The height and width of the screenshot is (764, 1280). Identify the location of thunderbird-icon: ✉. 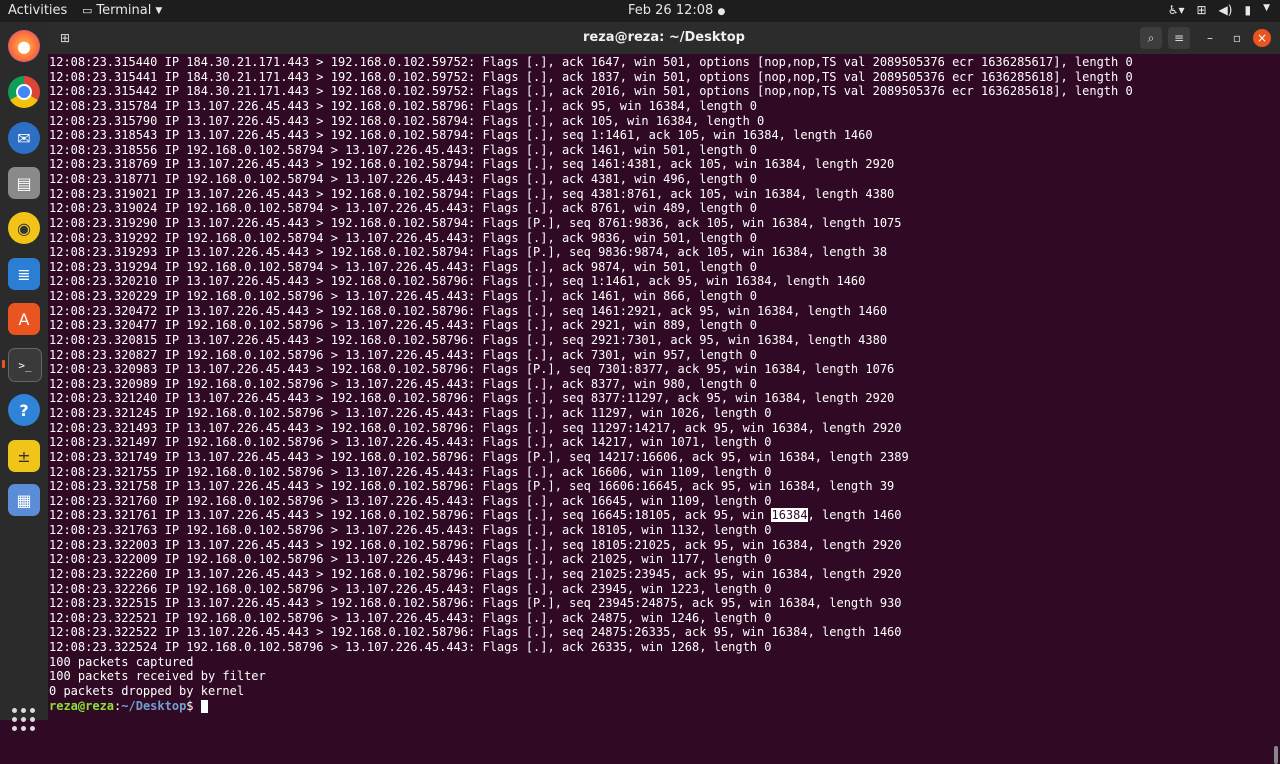
(24, 138).